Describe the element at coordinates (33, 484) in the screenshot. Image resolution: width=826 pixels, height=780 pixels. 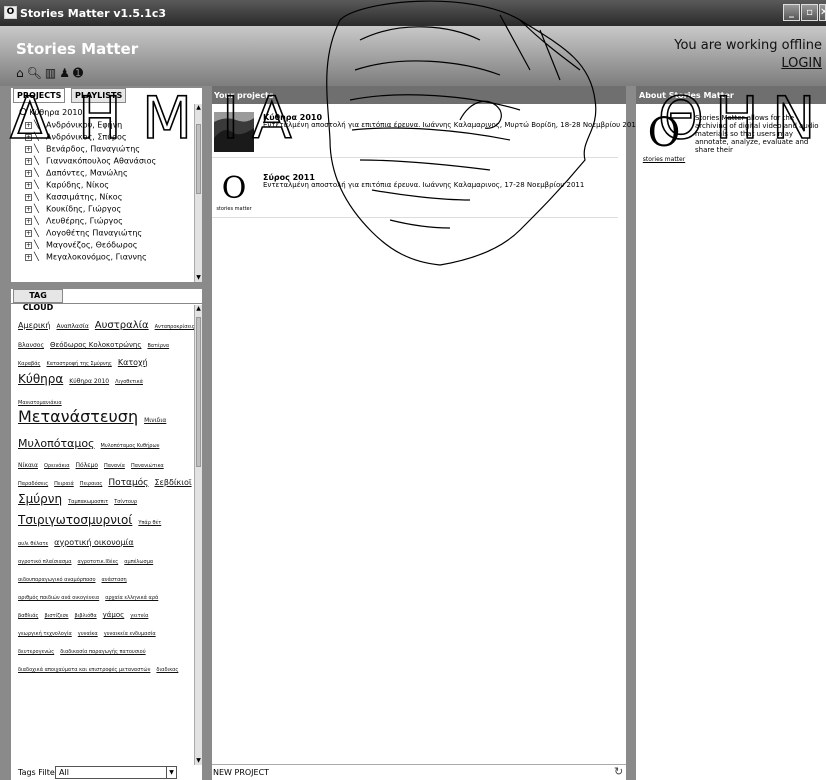
I see `tag-link: Παραδόσεις` at that location.